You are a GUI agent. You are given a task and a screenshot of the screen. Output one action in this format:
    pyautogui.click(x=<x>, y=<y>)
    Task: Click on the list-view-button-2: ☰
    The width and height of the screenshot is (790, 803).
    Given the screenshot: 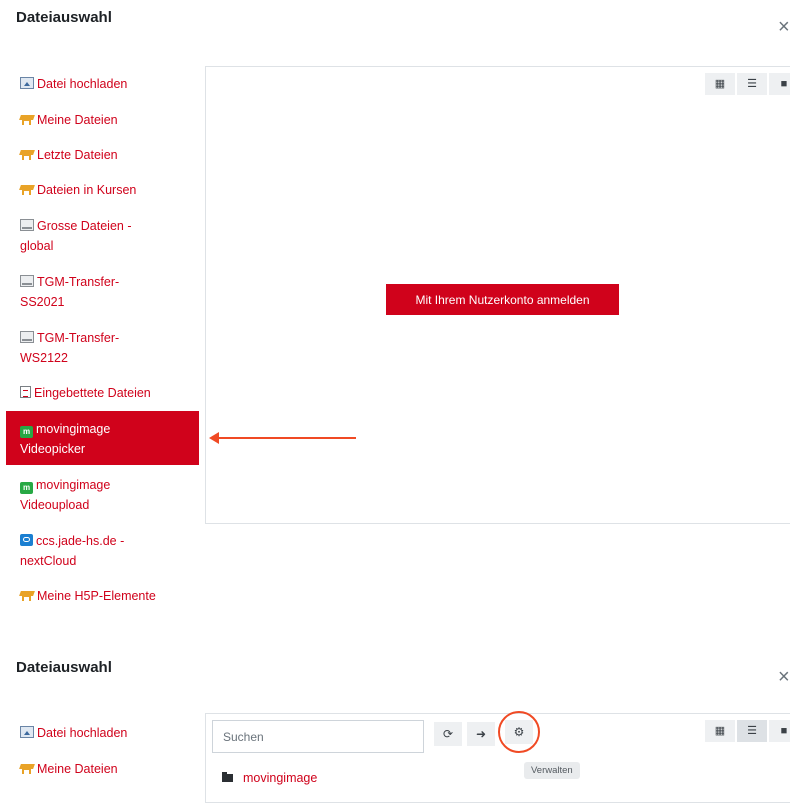 What is the action you would take?
    pyautogui.click(x=752, y=731)
    